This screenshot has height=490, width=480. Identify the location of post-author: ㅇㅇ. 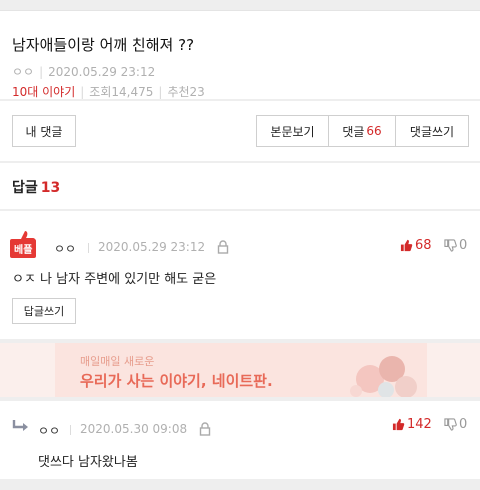
(23, 72).